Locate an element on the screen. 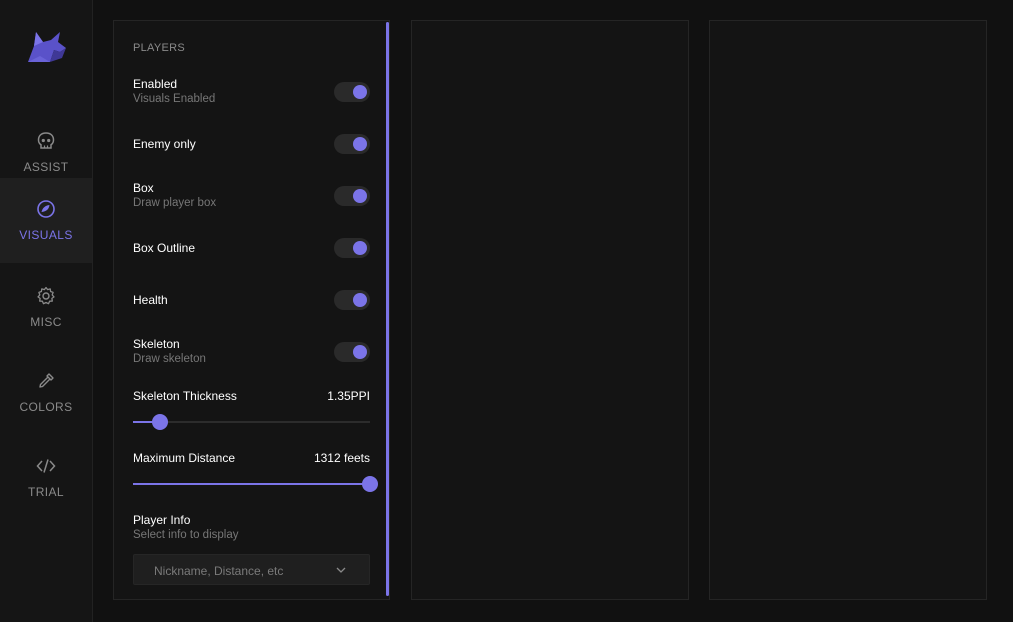 The height and width of the screenshot is (622, 1013). gear-icon is located at coordinates (46, 295).